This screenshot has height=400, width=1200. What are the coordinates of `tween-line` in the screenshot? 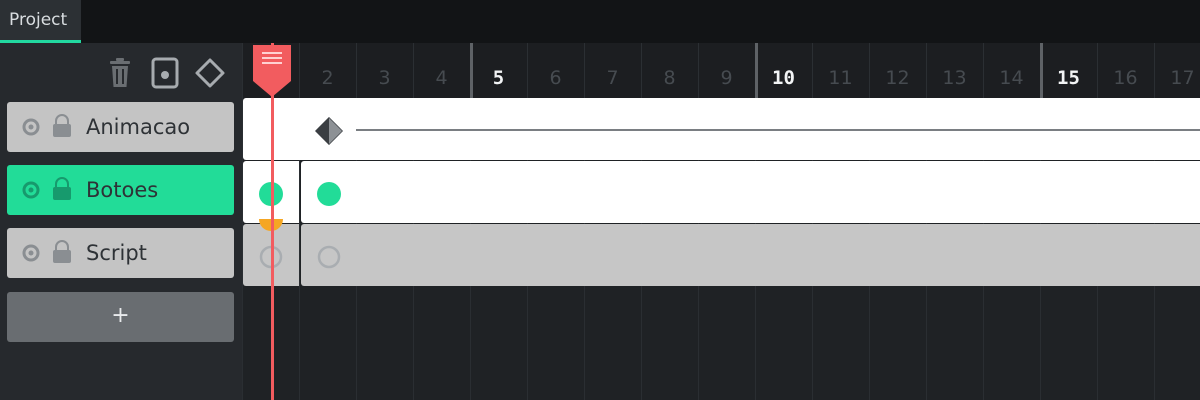 It's located at (778, 130).